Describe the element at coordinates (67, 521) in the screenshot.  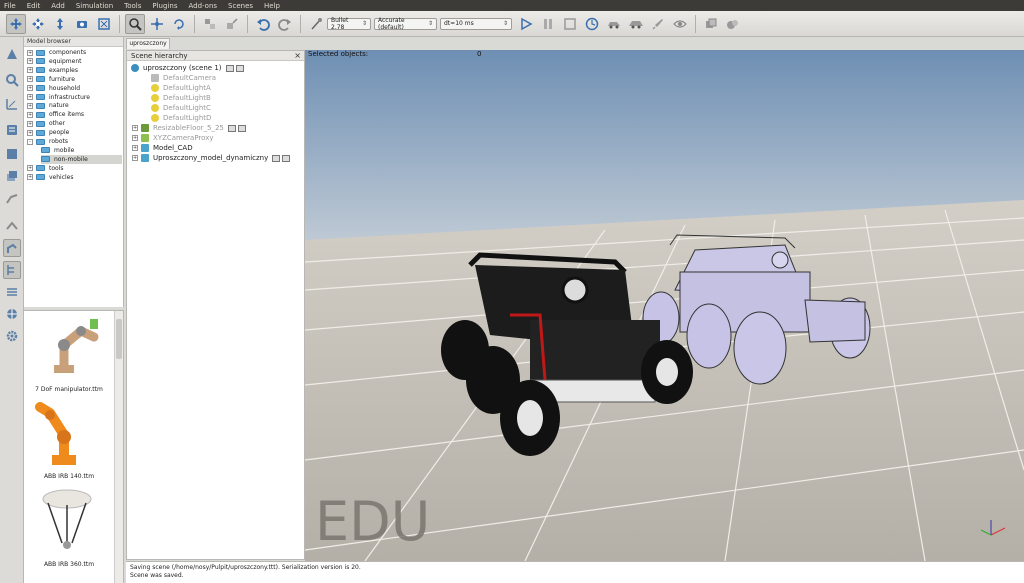
I see `abb-irb360-thumbnail-image` at that location.